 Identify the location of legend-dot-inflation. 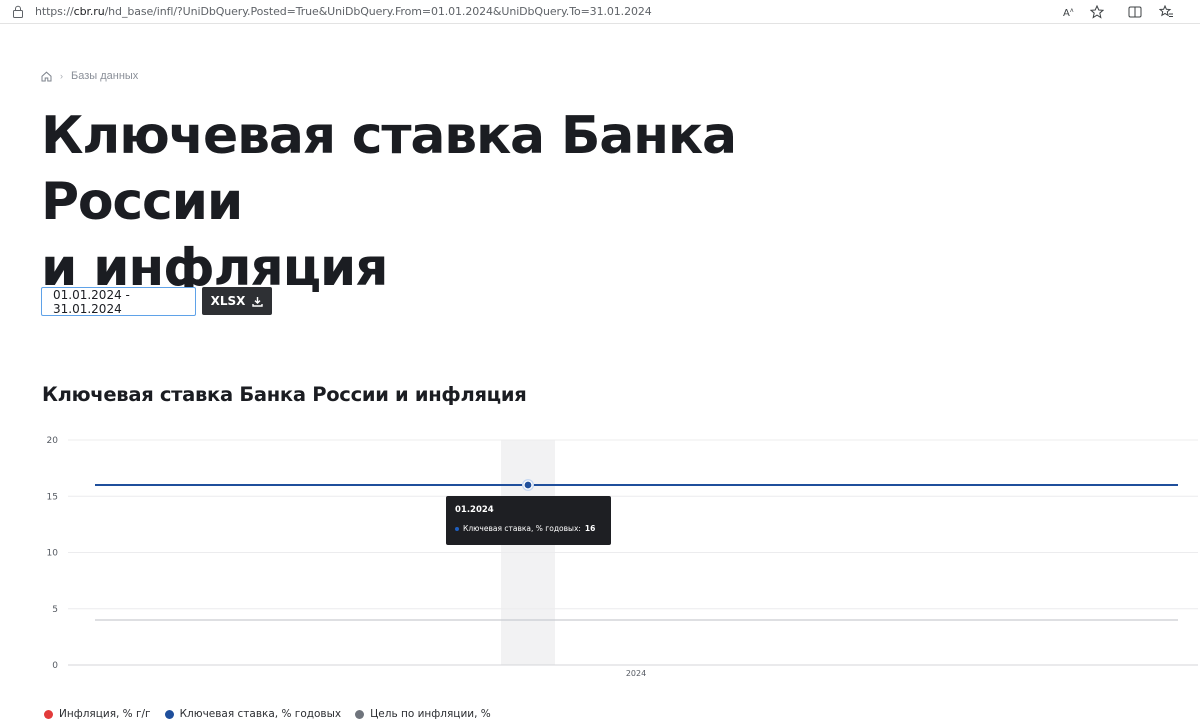
(48, 714).